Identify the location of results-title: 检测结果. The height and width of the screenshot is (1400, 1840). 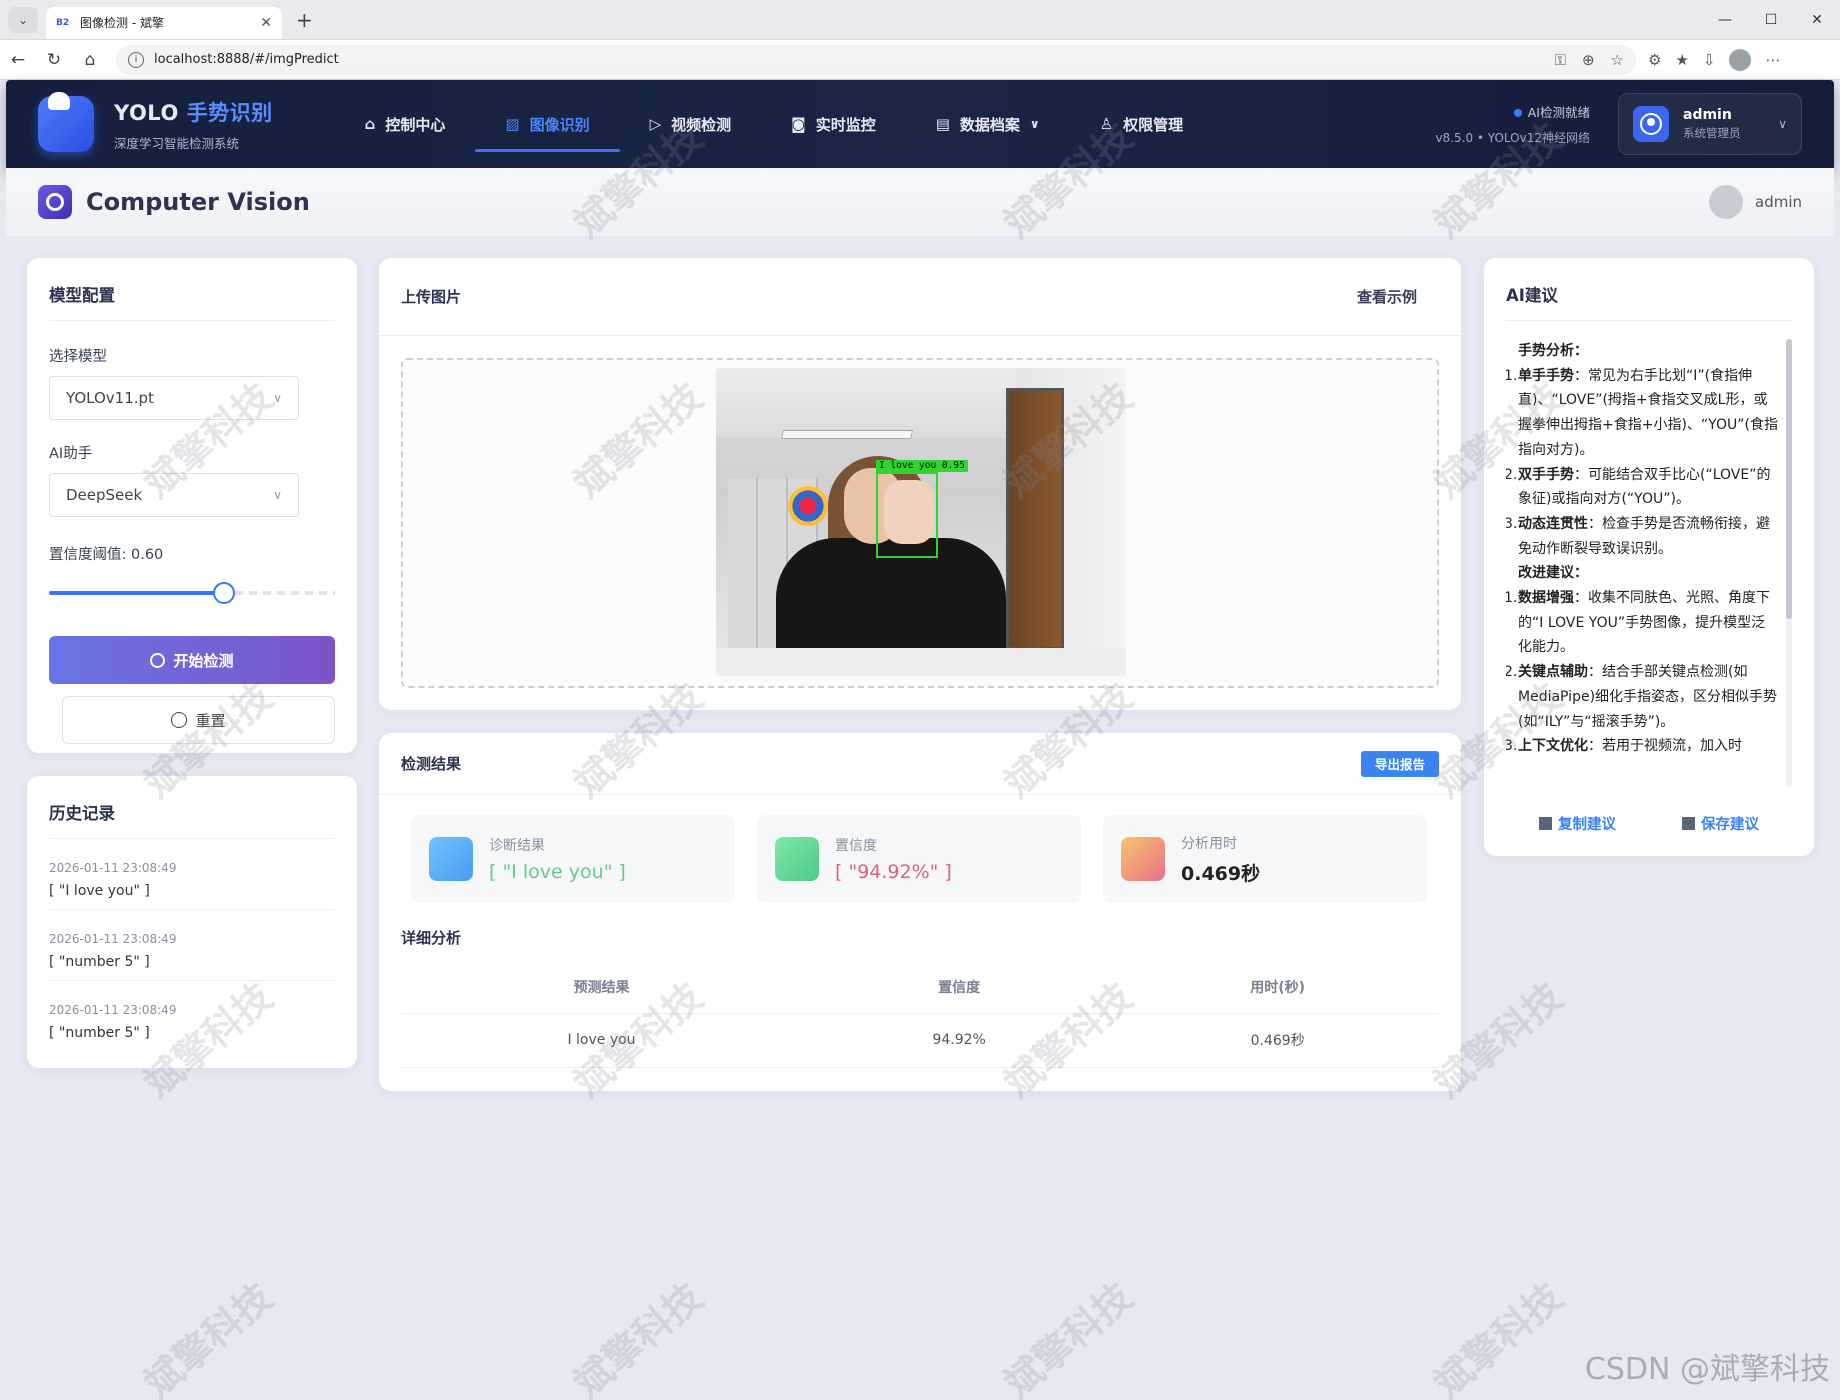
(431, 764).